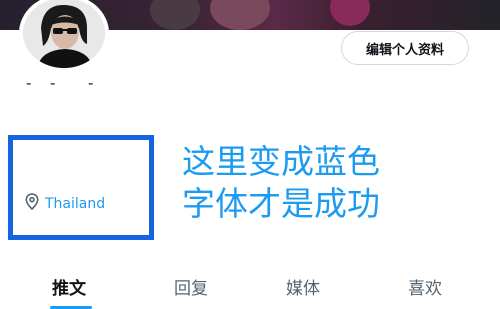  Describe the element at coordinates (281, 203) in the screenshot. I see `annotation-line-2: 字体才是成功` at that location.